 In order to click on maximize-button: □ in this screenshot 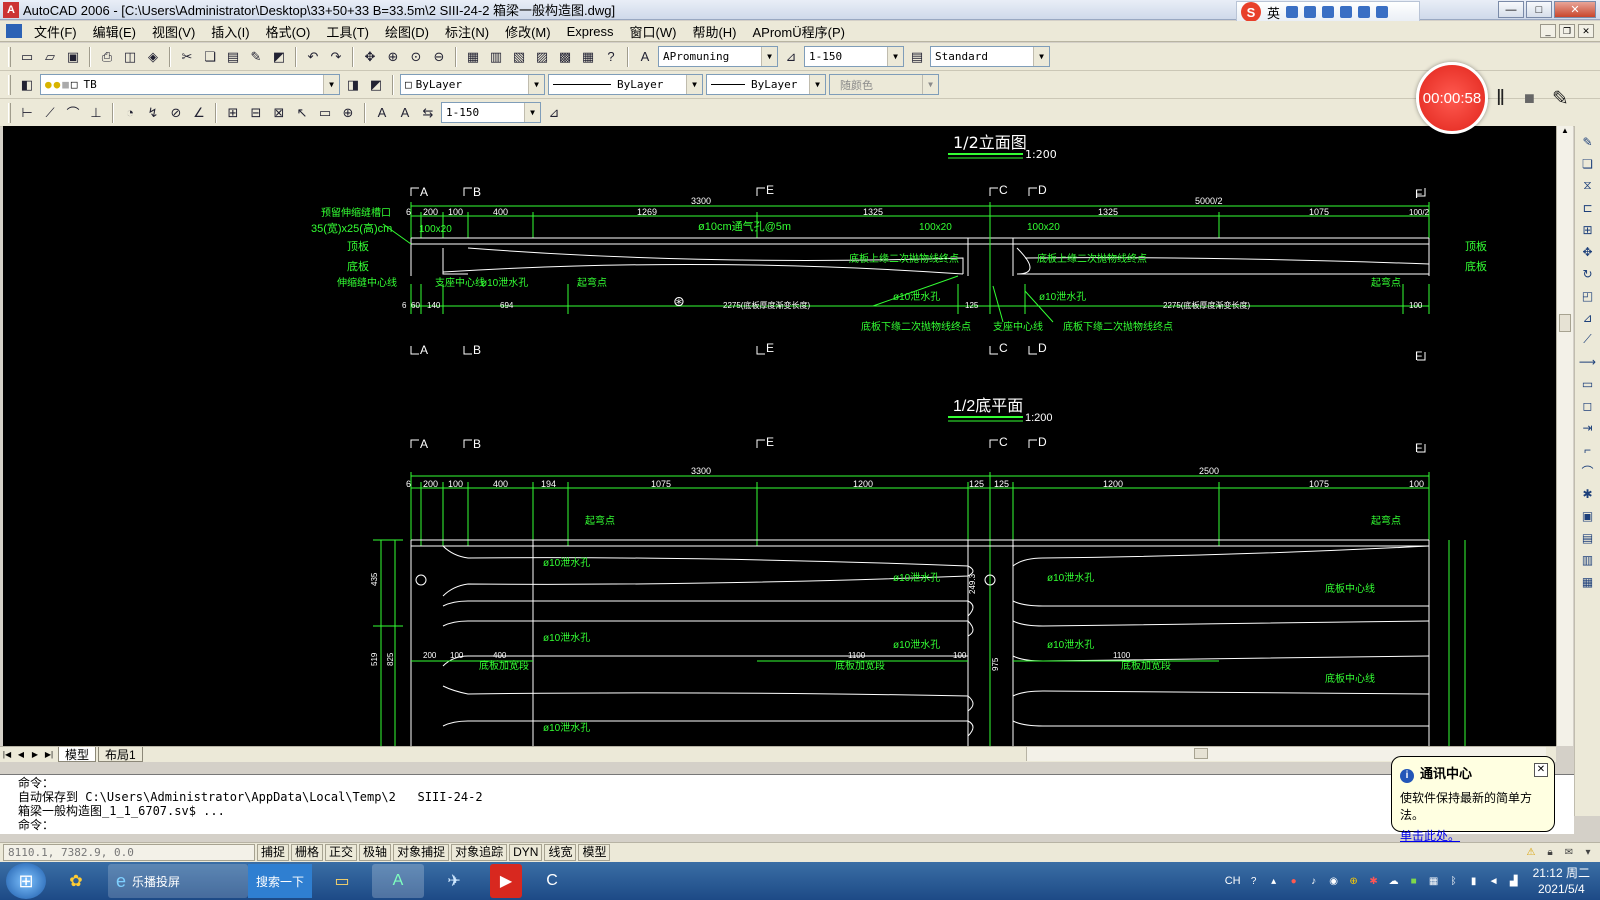, I will do `click(1539, 9)`.